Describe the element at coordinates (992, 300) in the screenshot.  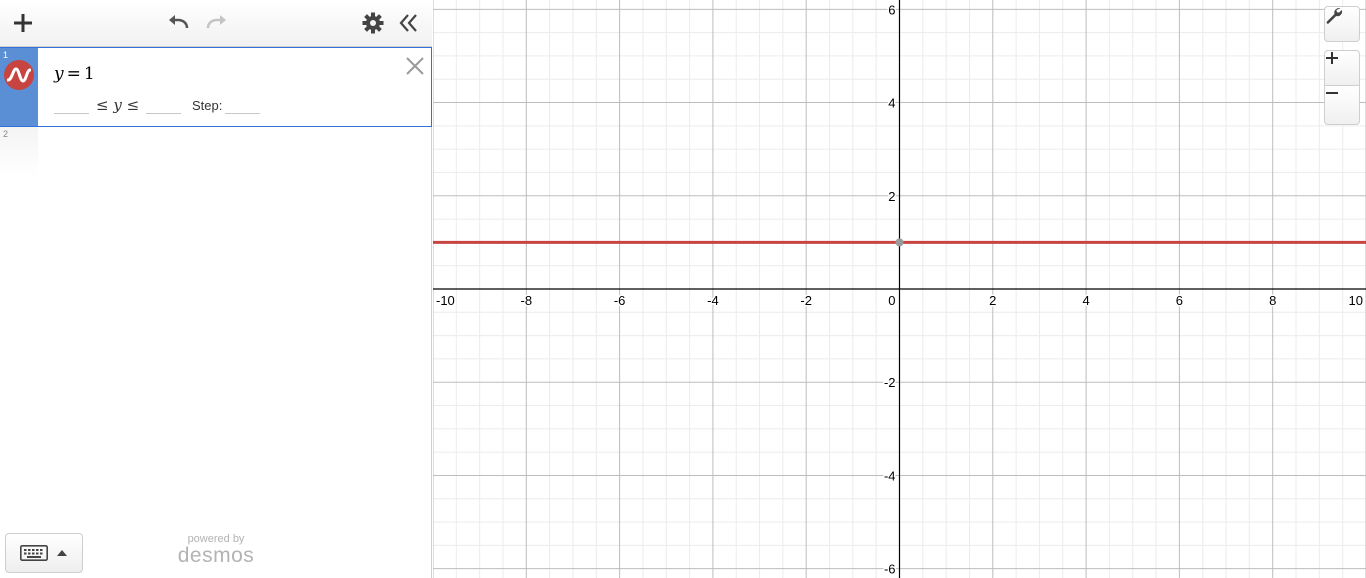
I see `x-tick-label: 2` at that location.